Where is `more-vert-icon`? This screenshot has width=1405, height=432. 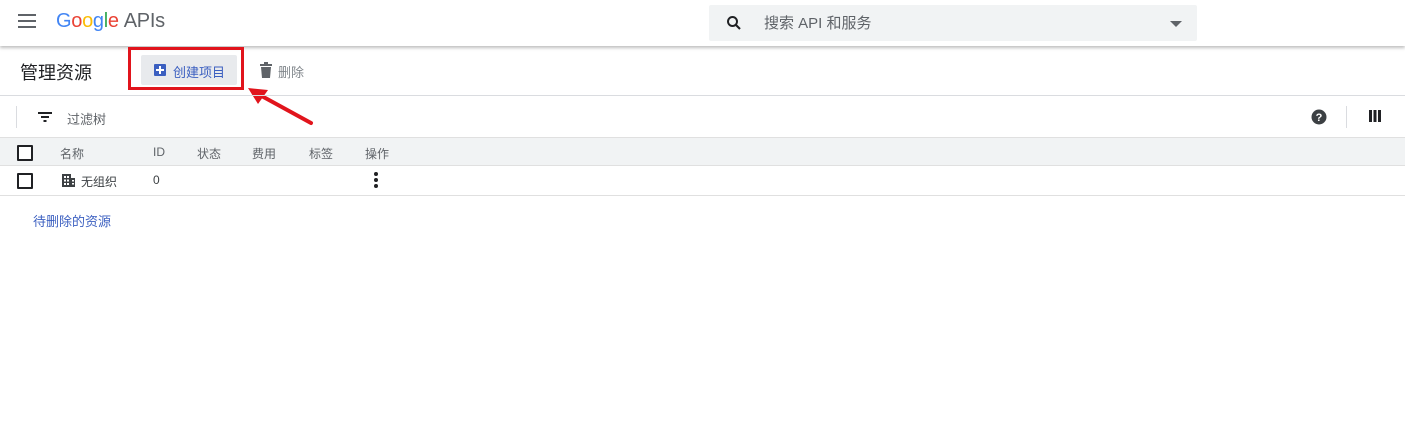
more-vert-icon is located at coordinates (376, 181).